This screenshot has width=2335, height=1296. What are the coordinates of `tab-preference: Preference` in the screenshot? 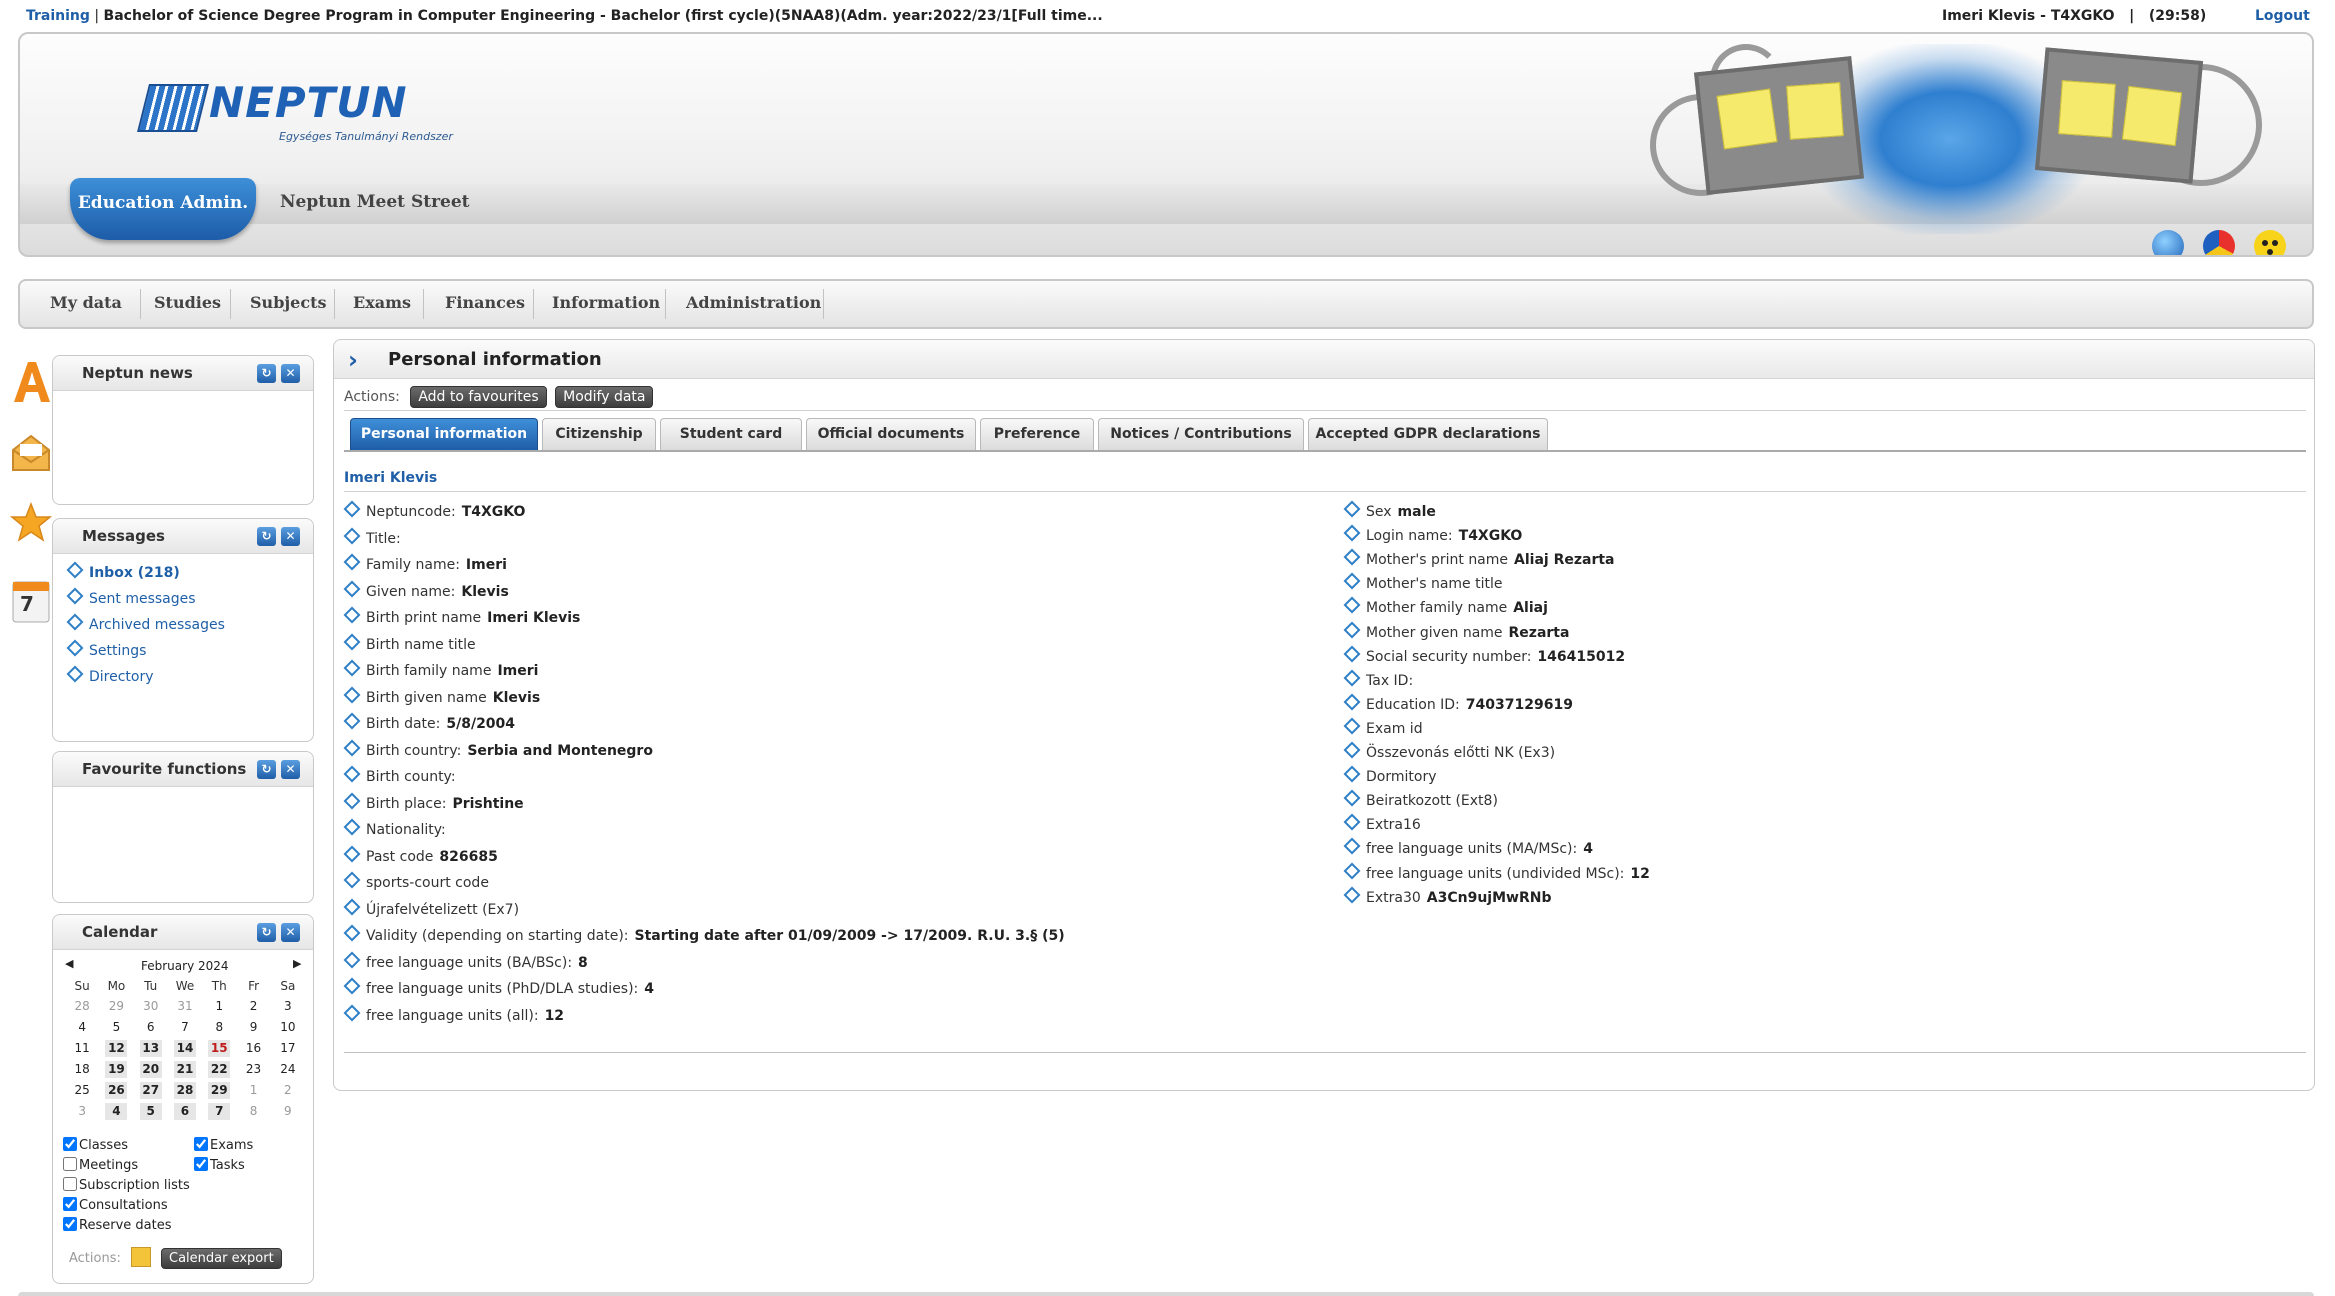 It's located at (1037, 434).